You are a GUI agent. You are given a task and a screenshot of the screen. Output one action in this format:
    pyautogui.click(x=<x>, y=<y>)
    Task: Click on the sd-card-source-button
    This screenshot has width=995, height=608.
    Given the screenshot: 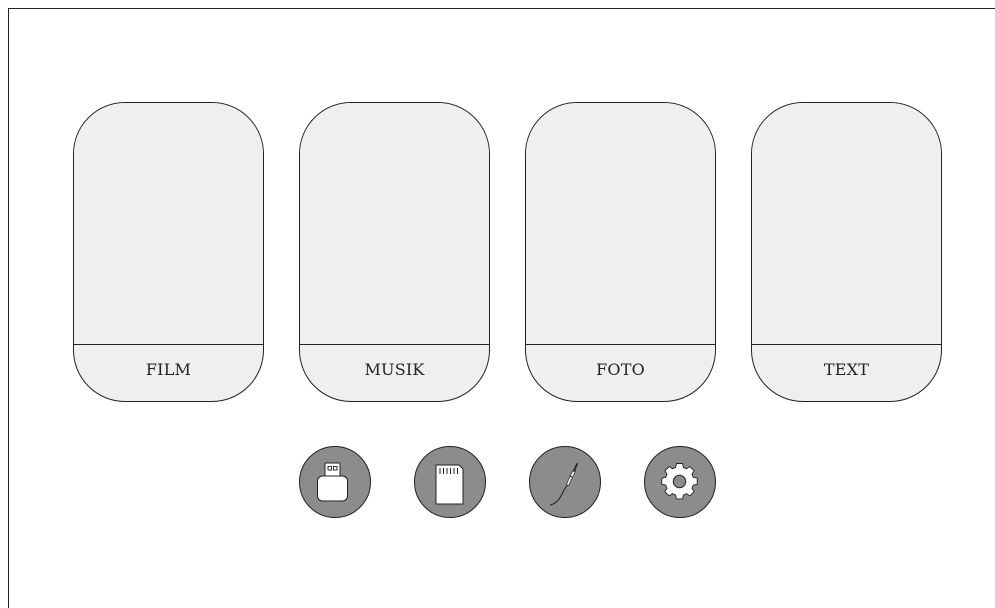 What is the action you would take?
    pyautogui.click(x=450, y=482)
    